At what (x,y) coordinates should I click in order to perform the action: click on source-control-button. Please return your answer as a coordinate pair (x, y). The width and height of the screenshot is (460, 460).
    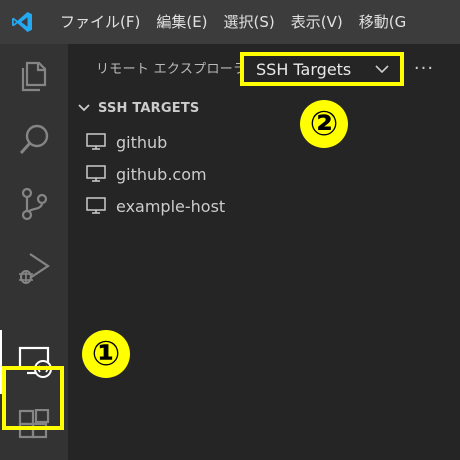
    Looking at the image, I should click on (34, 204).